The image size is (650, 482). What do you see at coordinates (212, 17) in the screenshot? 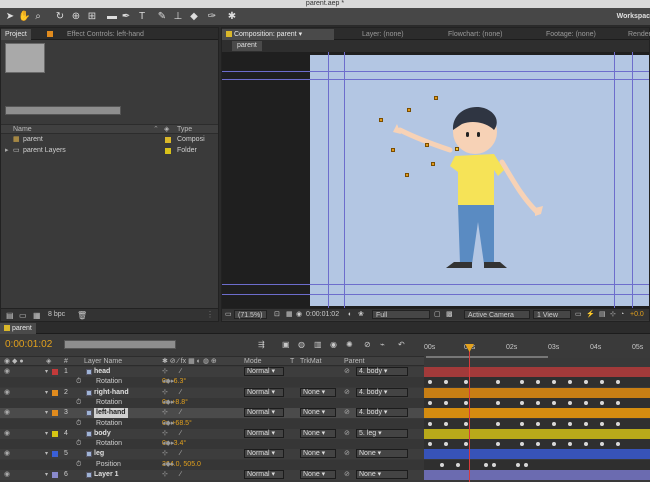
I see `roto-brush-tool-icon: ✑` at bounding box center [212, 17].